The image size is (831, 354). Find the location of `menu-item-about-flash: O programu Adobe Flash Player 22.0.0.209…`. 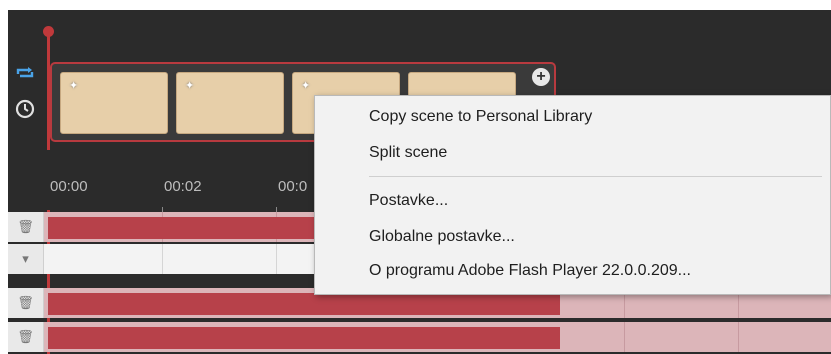

menu-item-about-flash: O programu Adobe Flash Player 22.0.0.209… is located at coordinates (530, 271).